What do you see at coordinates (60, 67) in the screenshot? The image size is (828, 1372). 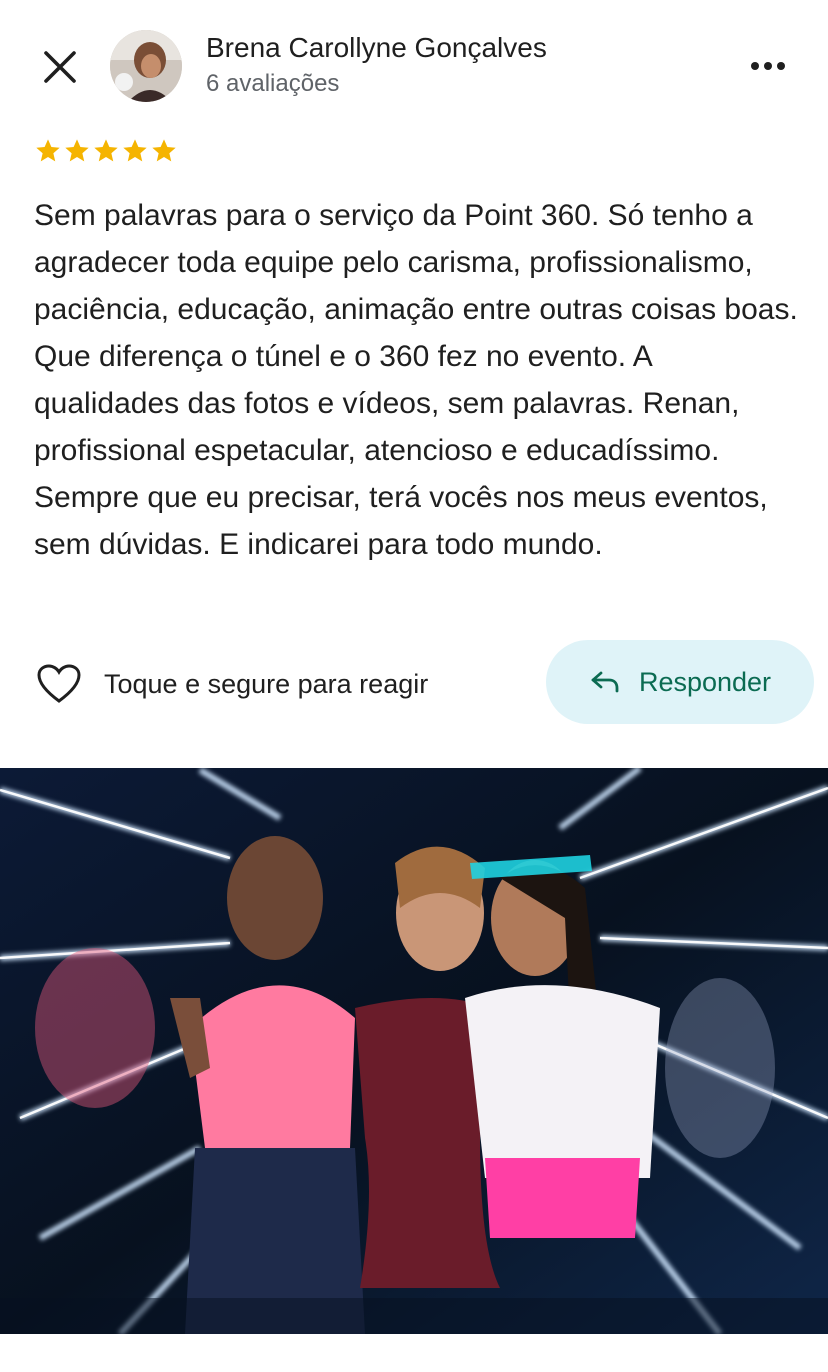 I see `close-icon` at bounding box center [60, 67].